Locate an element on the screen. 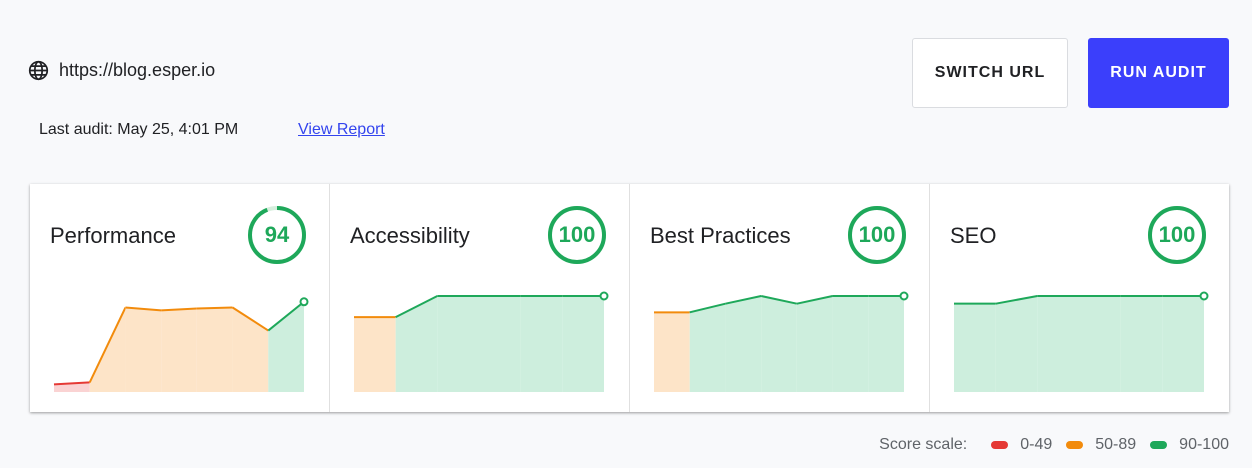 This screenshot has width=1252, height=468. accessibility-chart is located at coordinates (481, 341).